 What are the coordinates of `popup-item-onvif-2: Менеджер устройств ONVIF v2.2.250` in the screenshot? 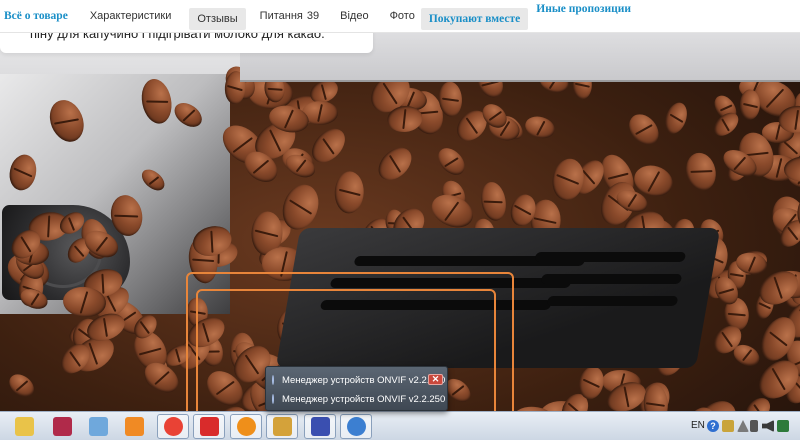 It's located at (359, 399).